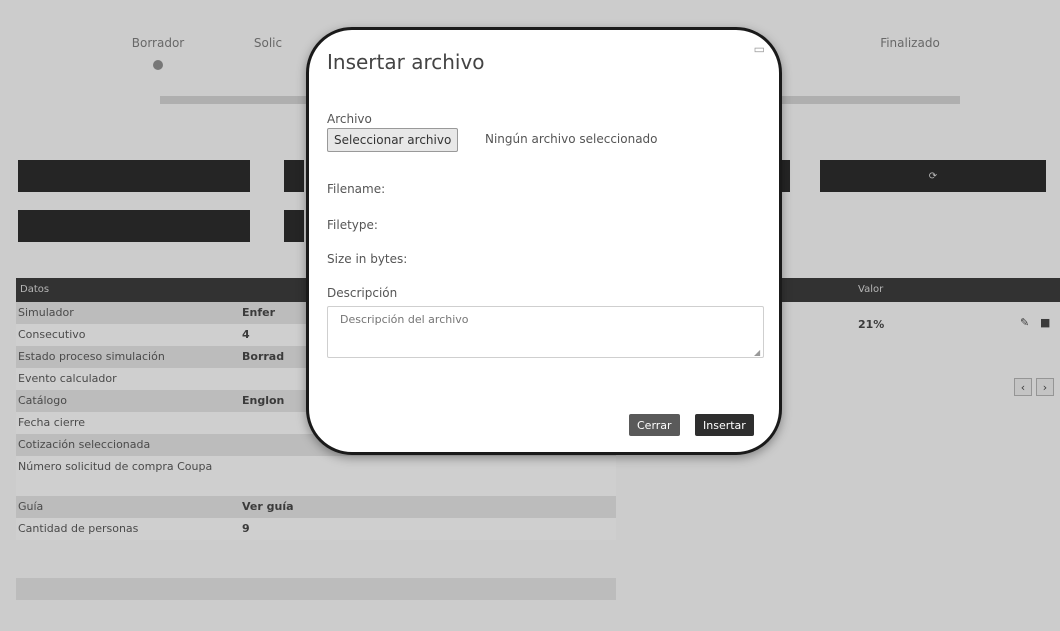 This screenshot has width=1060, height=631. Describe the element at coordinates (545, 332) in the screenshot. I see `description-input` at that location.